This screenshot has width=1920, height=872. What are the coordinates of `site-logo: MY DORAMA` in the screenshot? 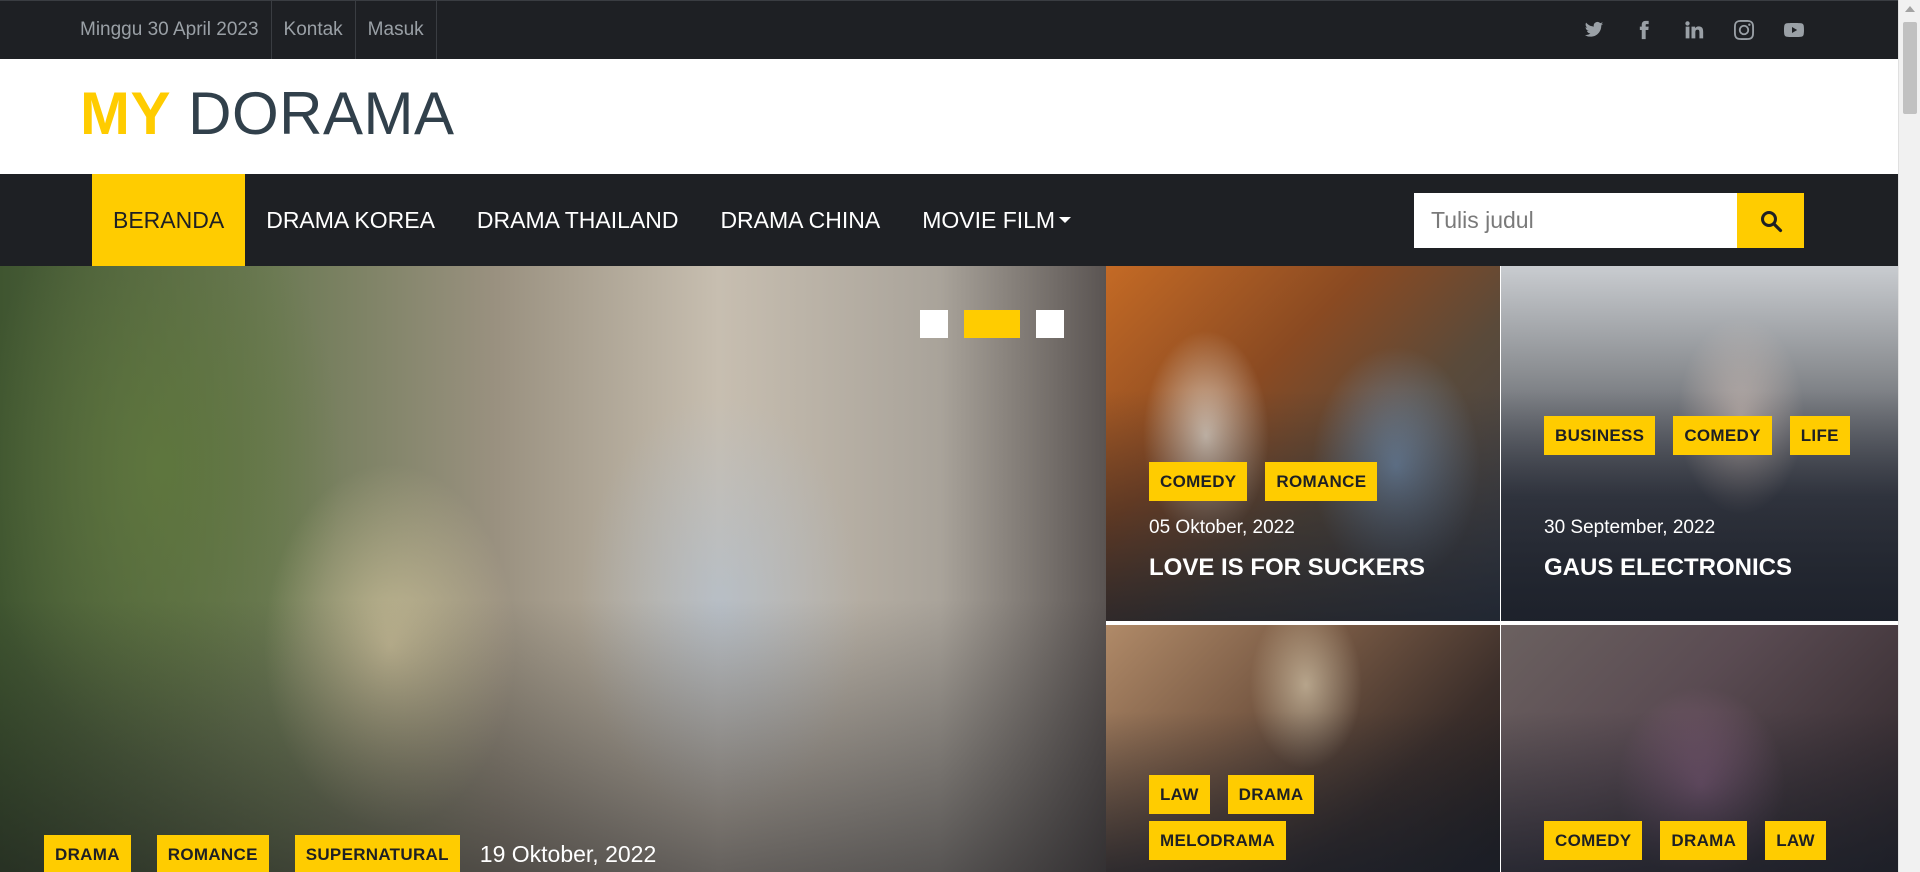 It's located at (267, 113).